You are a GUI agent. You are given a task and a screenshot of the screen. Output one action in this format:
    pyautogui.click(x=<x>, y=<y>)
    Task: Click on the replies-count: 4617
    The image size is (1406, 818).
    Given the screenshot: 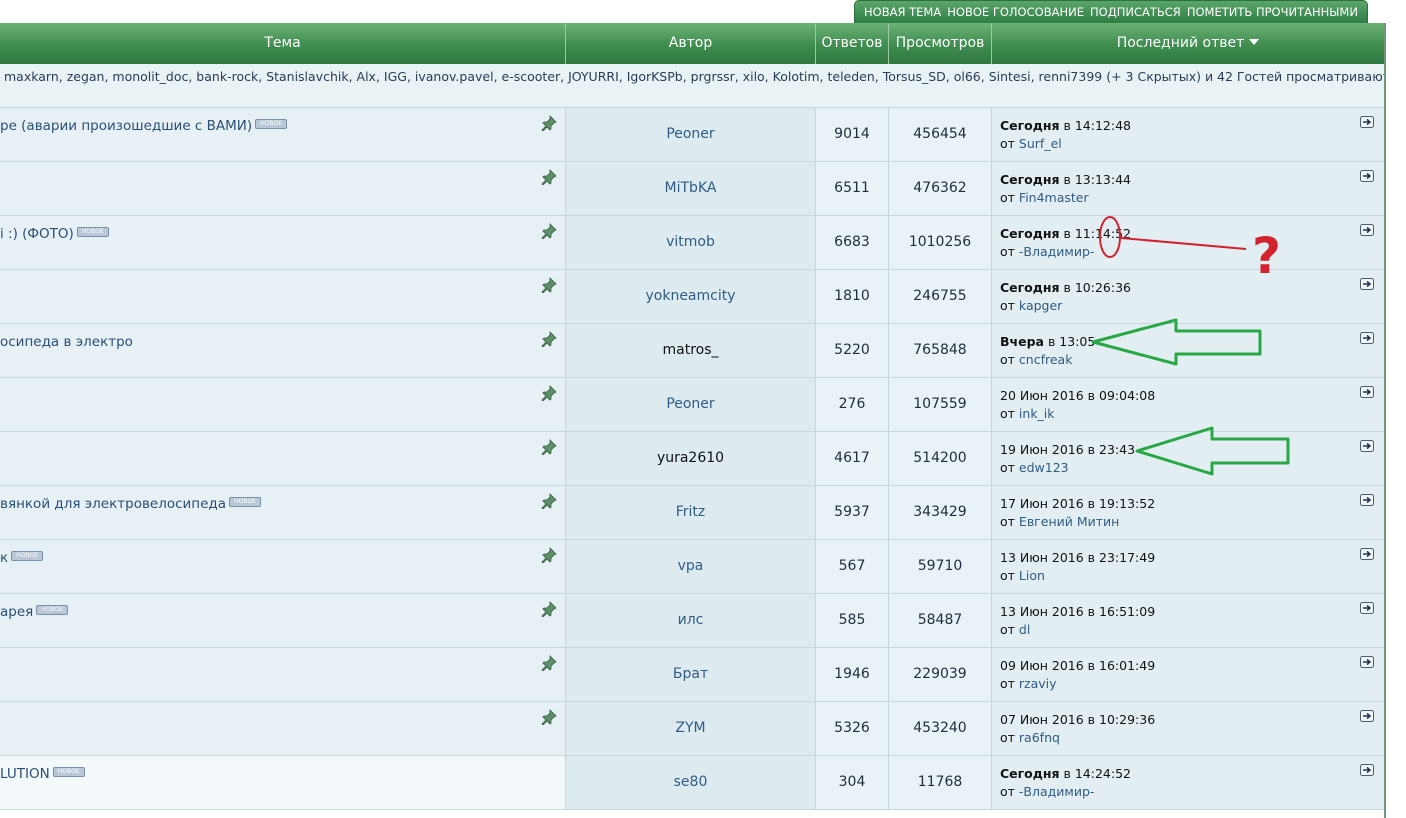 What is the action you would take?
    pyautogui.click(x=852, y=458)
    